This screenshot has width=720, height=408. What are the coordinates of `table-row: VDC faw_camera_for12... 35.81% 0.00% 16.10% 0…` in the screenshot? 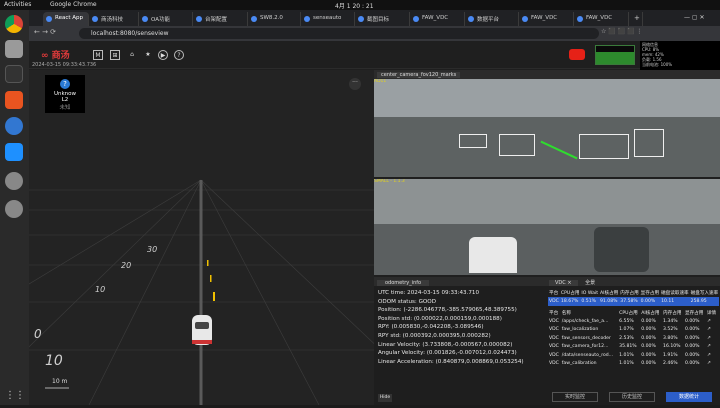 It's located at (633, 347).